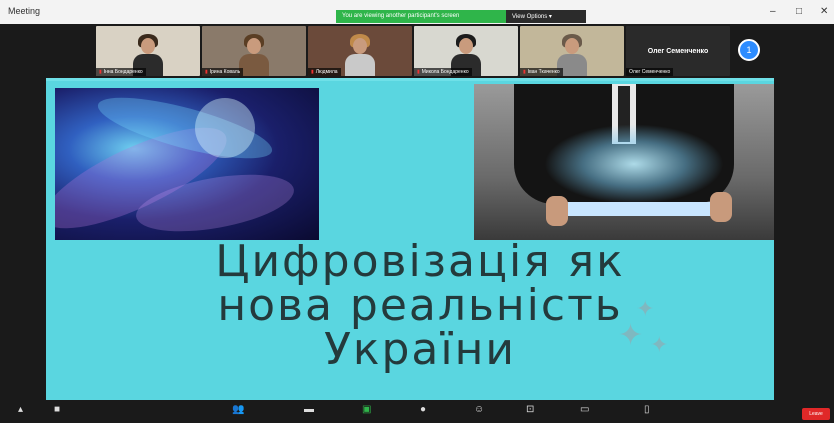  What do you see at coordinates (324, 72) in the screenshot?
I see `participant-name: ▮ Людмила` at bounding box center [324, 72].